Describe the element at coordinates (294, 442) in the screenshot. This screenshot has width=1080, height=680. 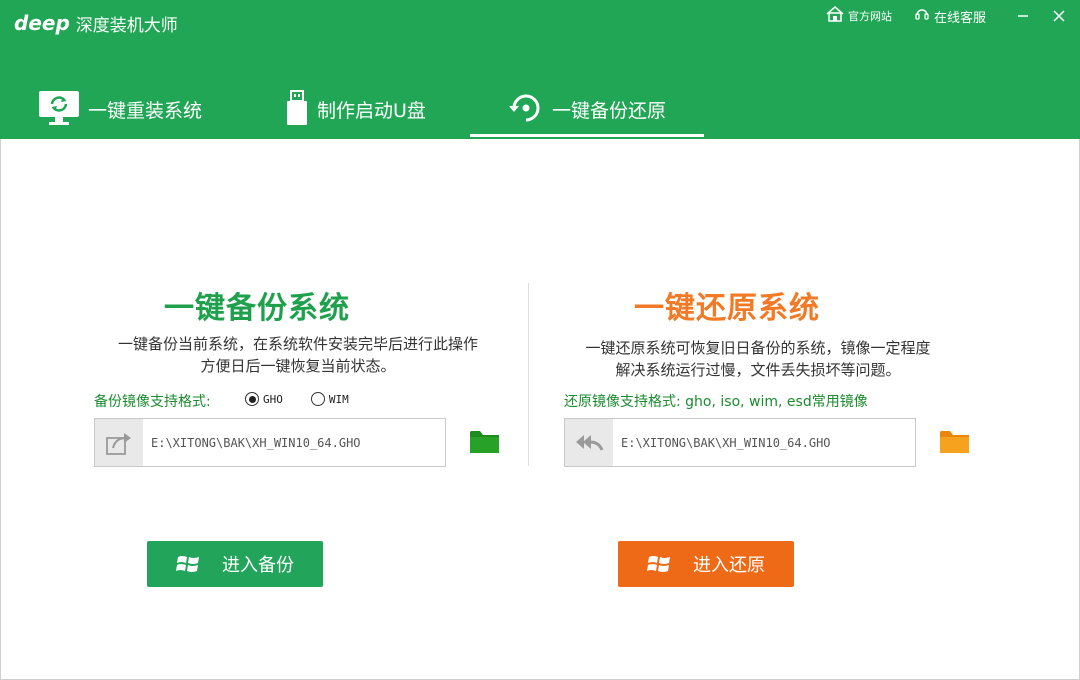
I see `backup-path-input` at that location.